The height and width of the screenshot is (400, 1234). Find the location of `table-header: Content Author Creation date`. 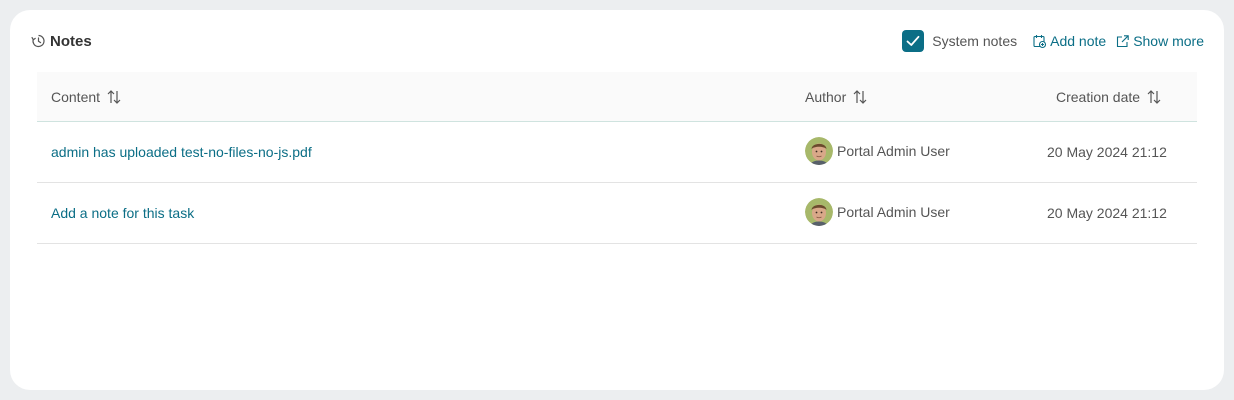

table-header: Content Author Creation date is located at coordinates (617, 97).